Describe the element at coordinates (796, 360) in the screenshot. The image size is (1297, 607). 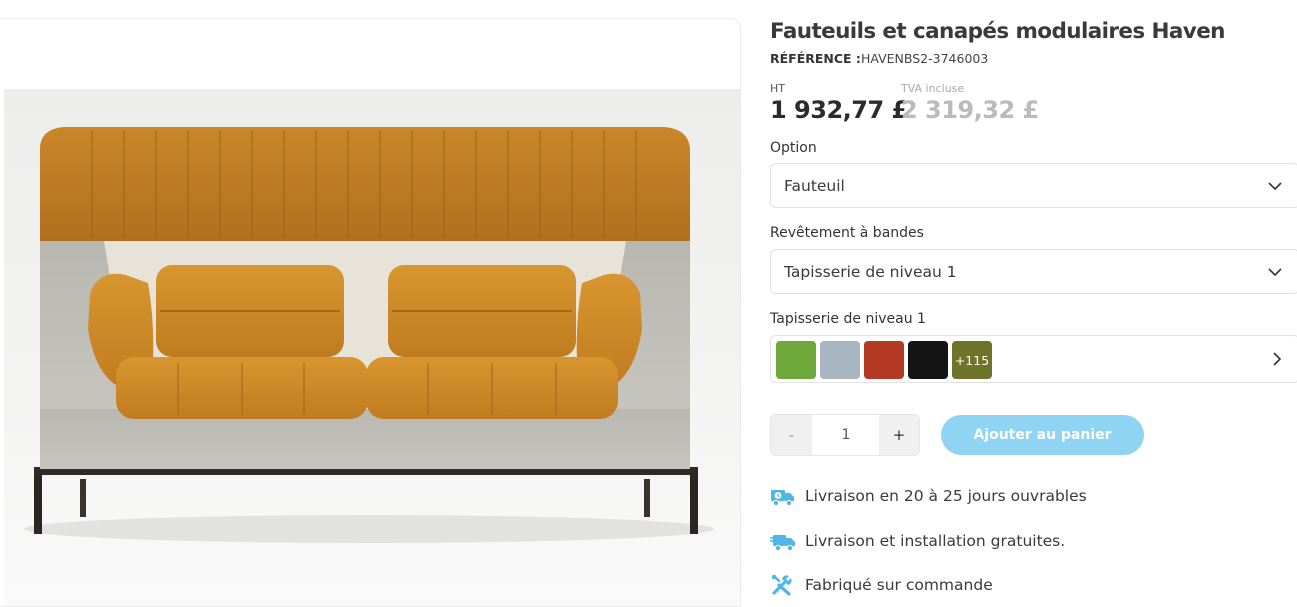
I see `swatch-green` at that location.